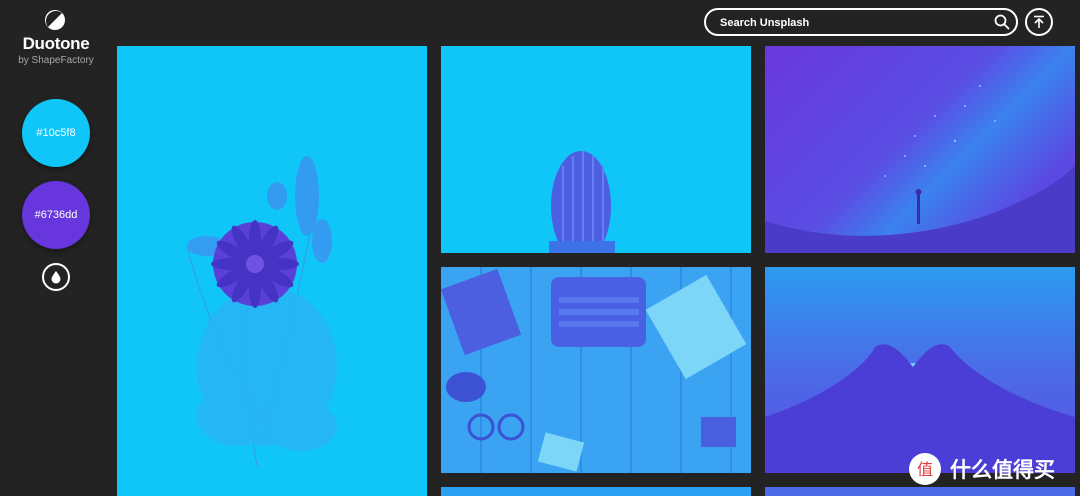  I want to click on scroll-to-top-button, so click(1039, 22).